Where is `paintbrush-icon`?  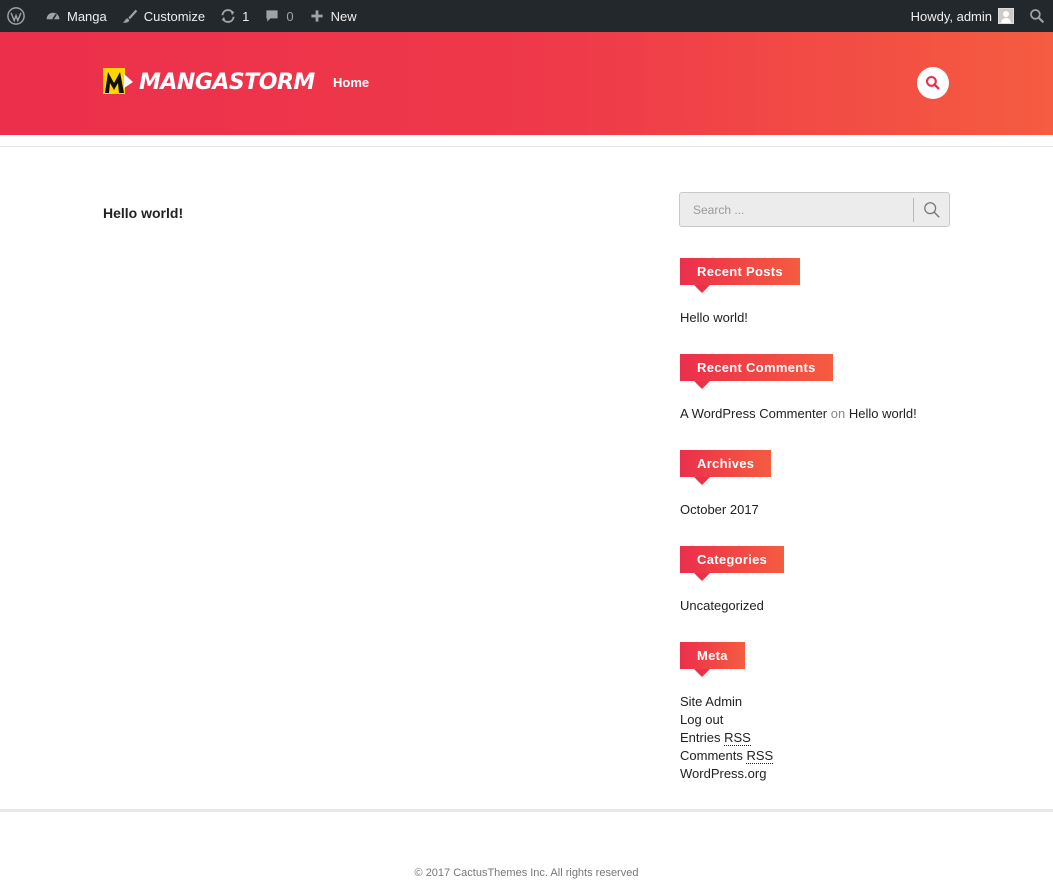 paintbrush-icon is located at coordinates (130, 16).